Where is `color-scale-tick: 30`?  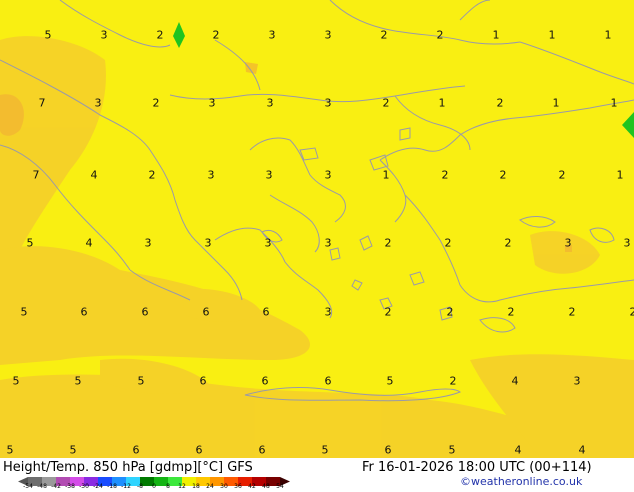 color-scale-tick: 30 is located at coordinates (224, 487).